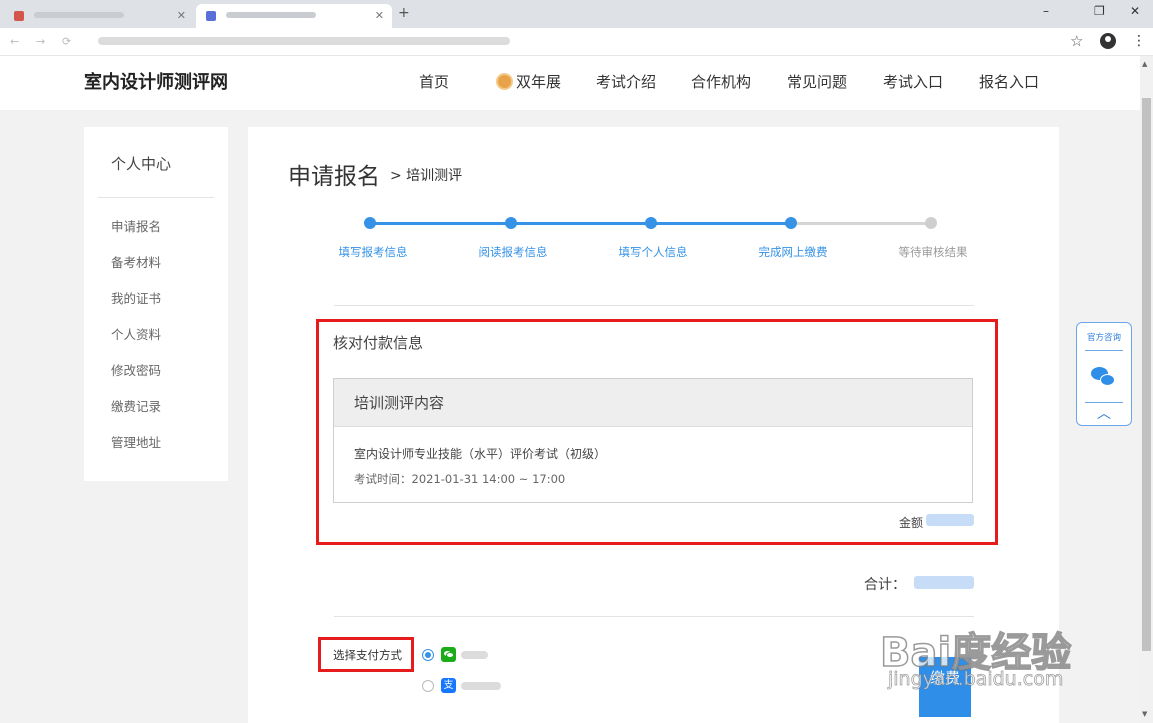  Describe the element at coordinates (1104, 378) in the screenshot. I see `wechat-icon` at that location.